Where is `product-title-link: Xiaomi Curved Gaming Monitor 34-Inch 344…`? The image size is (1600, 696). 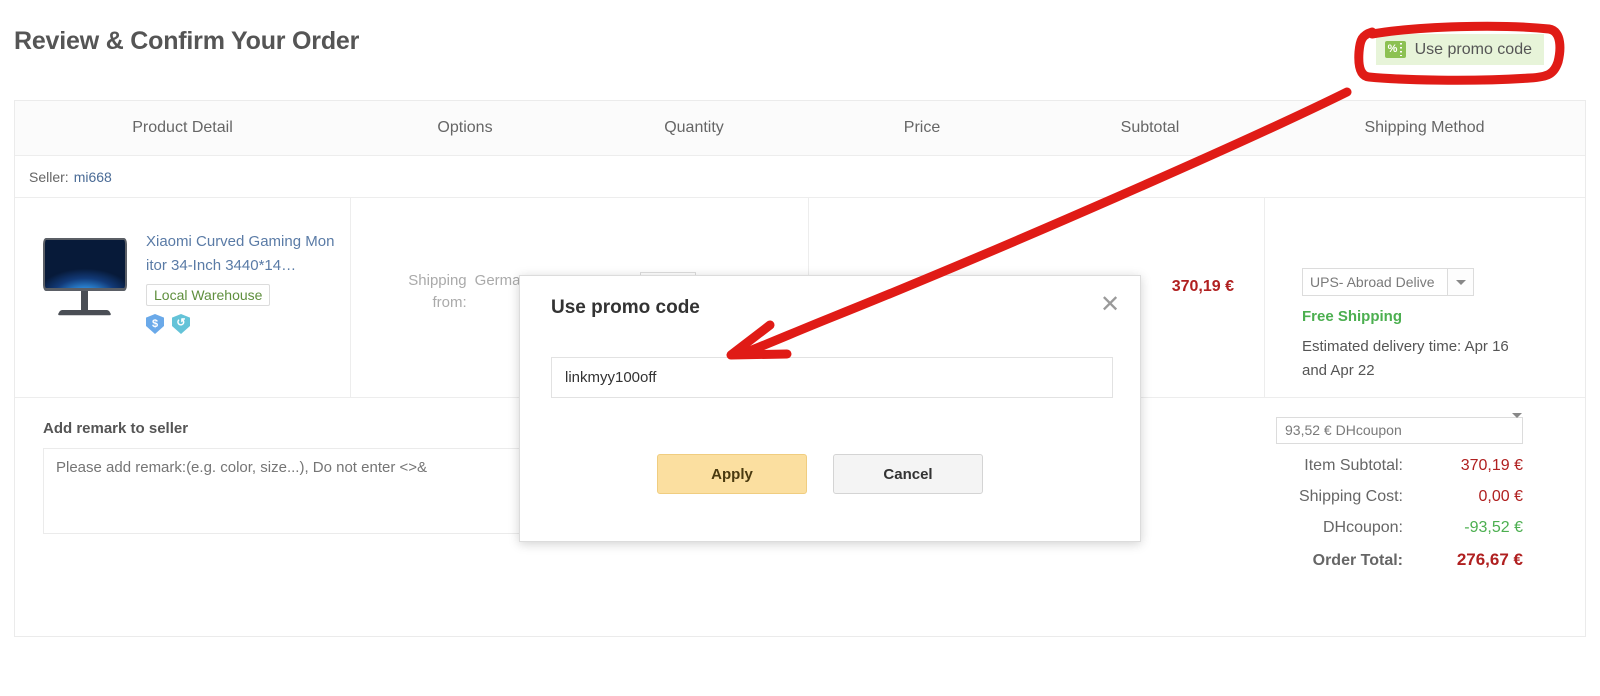
product-title-link: Xiaomi Curved Gaming Monitor 34-Inch 344… is located at coordinates (241, 254).